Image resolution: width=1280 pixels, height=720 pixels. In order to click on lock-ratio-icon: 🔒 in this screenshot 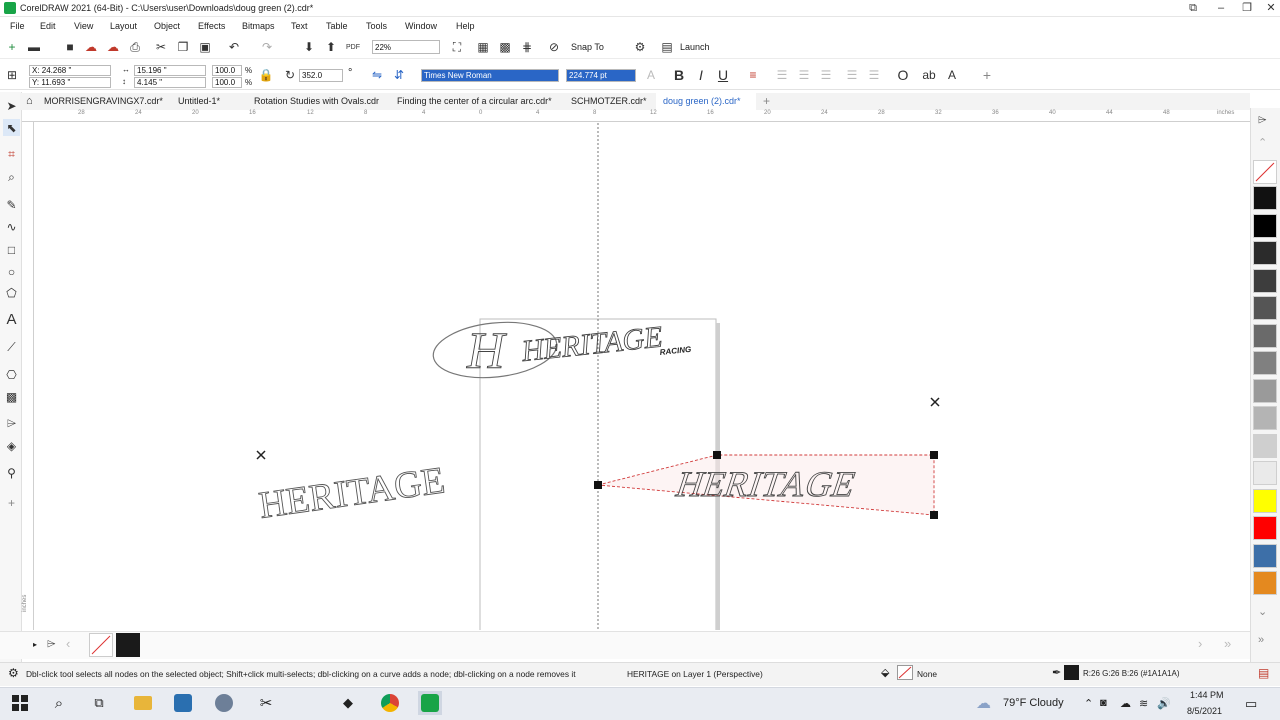, I will do `click(266, 75)`.